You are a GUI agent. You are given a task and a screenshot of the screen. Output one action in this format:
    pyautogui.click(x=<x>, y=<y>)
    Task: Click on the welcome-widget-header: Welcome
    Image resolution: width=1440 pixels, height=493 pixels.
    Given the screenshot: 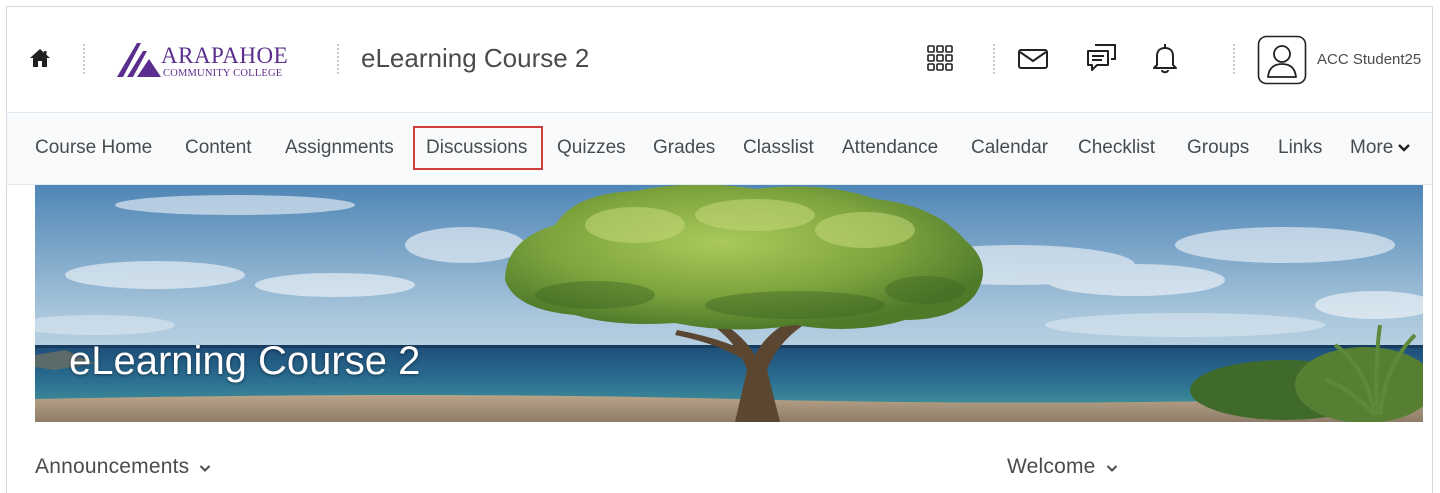 What is the action you would take?
    pyautogui.click(x=1062, y=467)
    